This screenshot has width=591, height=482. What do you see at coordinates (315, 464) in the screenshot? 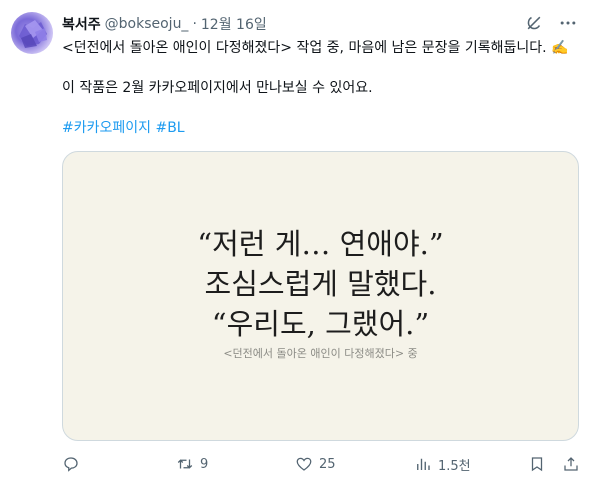
I see `like-button: 25` at bounding box center [315, 464].